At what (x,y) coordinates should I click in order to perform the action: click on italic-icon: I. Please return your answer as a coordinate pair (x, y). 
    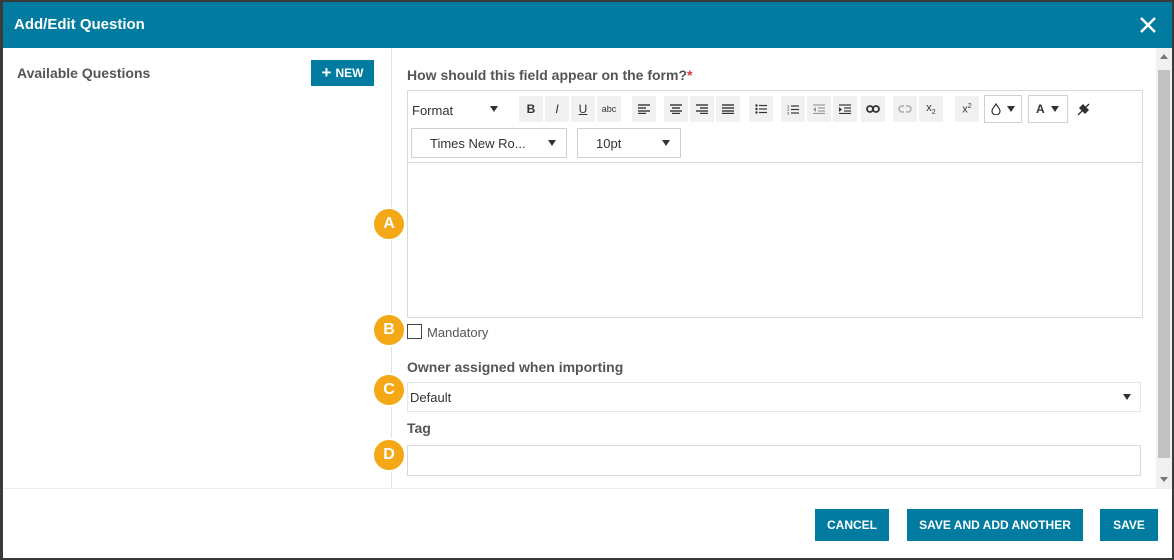
    Looking at the image, I should click on (557, 109).